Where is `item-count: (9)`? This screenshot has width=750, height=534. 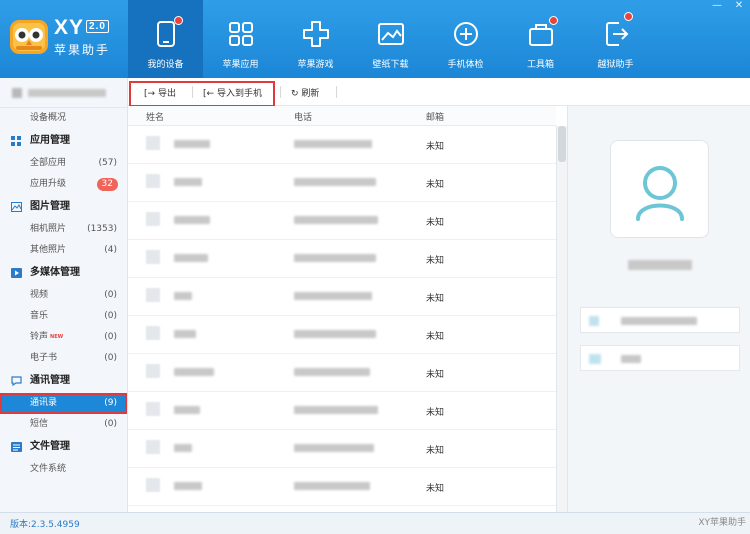
item-count: (9) is located at coordinates (110, 403).